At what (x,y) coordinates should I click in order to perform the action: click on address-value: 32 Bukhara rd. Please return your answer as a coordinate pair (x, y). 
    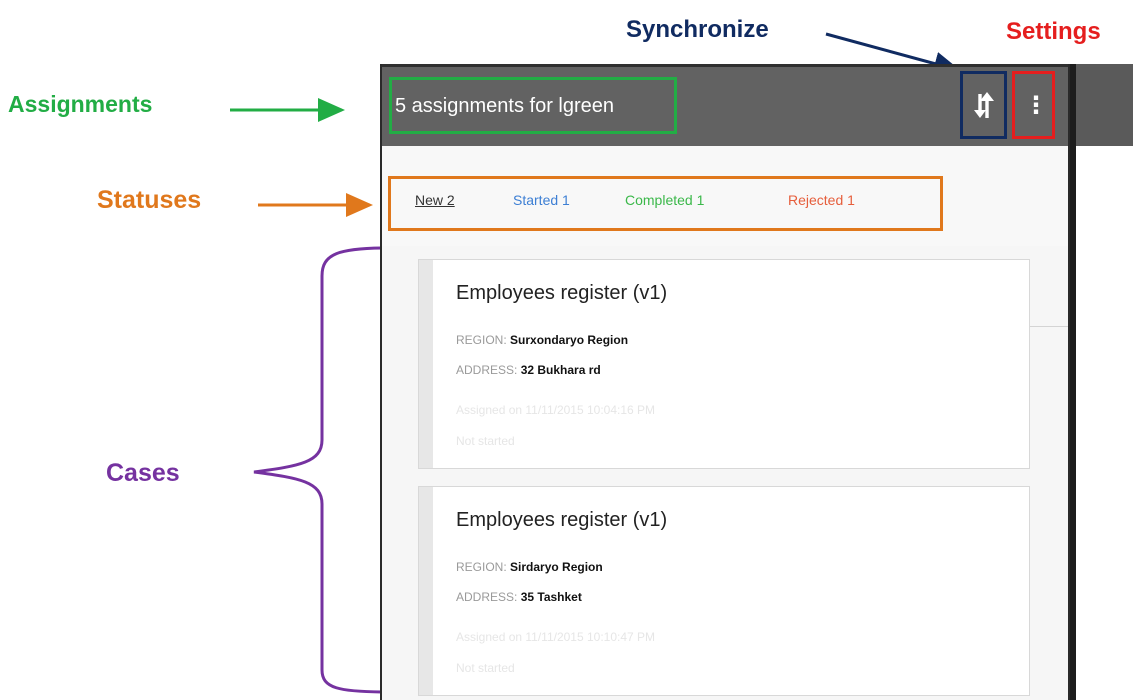
    Looking at the image, I should click on (560, 370).